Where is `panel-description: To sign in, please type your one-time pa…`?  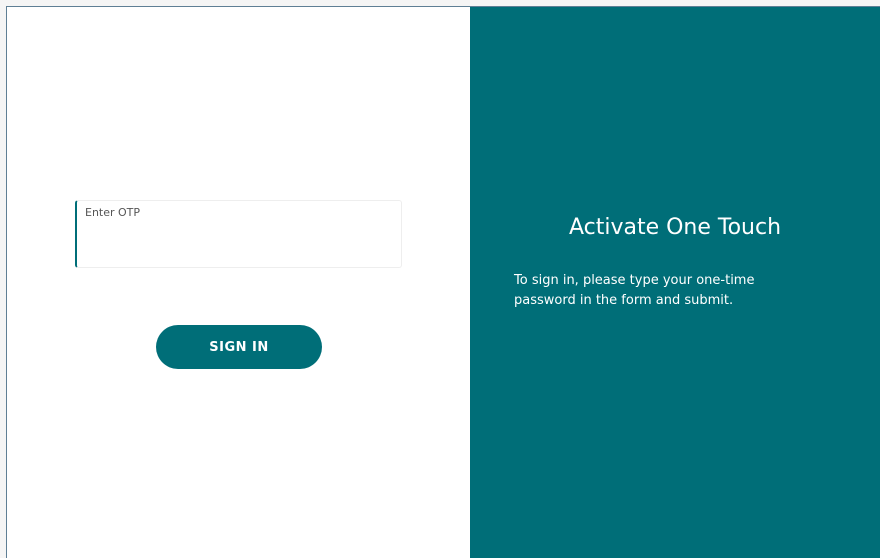
panel-description: To sign in, please type your one-time pa… is located at coordinates (634, 290).